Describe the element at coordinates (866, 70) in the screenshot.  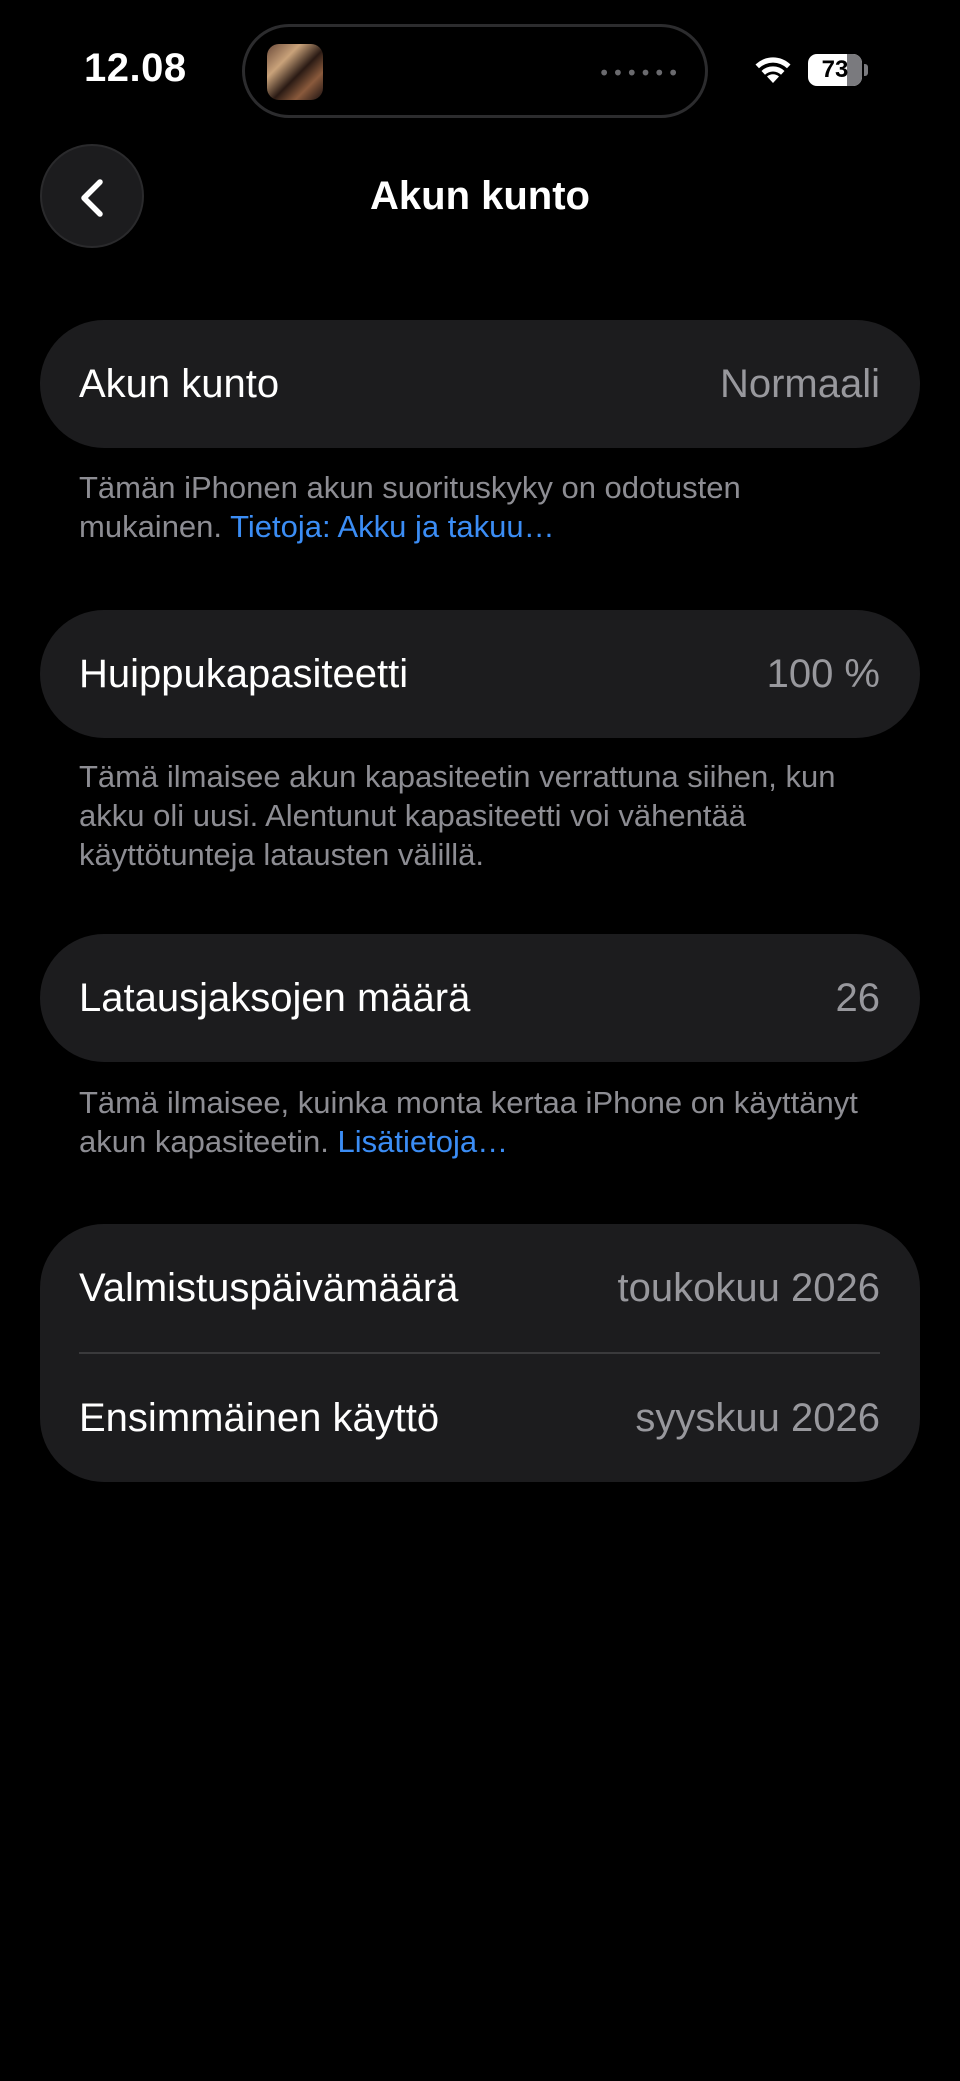
I see `battery-cap` at that location.